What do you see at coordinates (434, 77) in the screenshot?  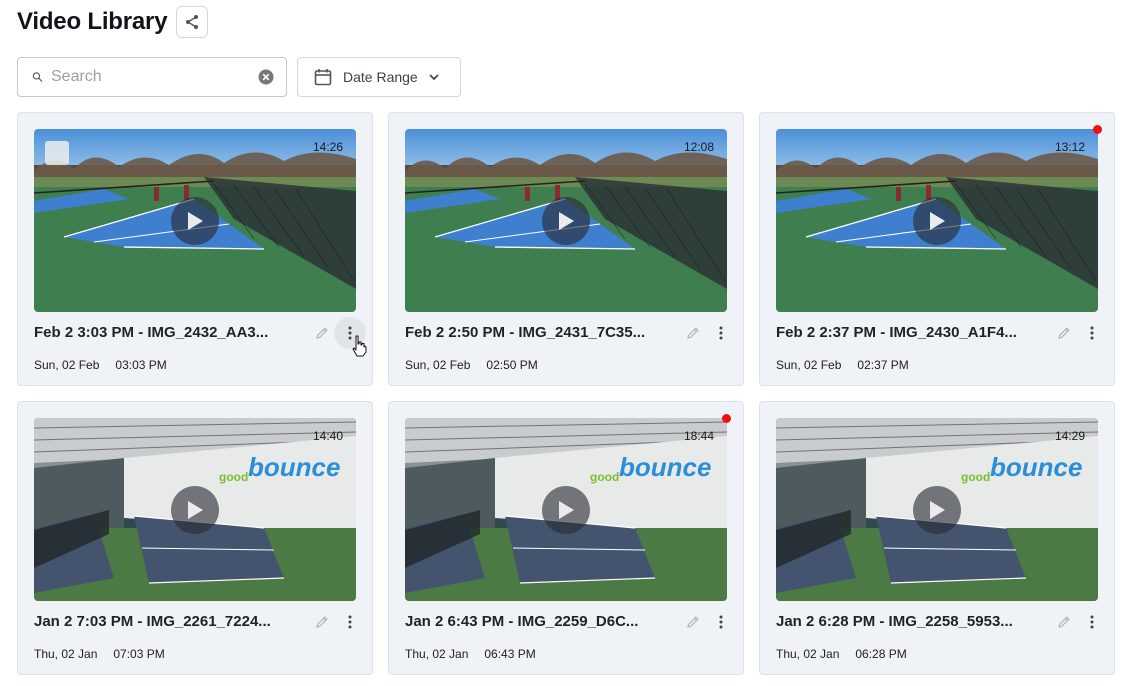 I see `chevron-down-icon` at bounding box center [434, 77].